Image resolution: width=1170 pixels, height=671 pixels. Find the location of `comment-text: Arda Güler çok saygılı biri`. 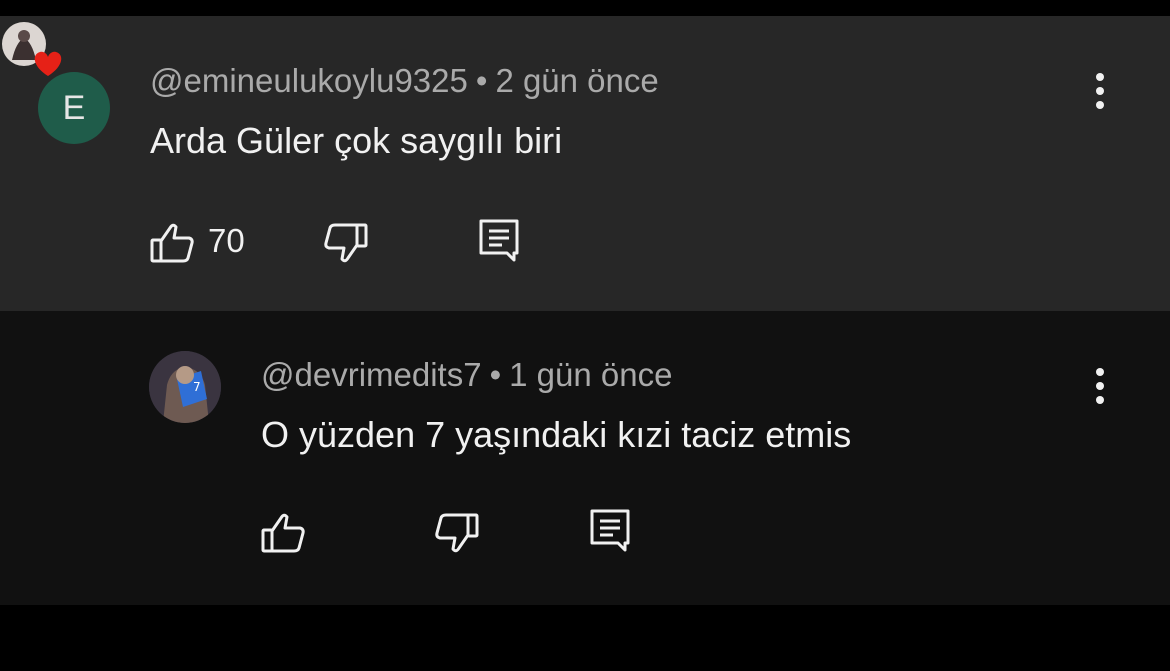

comment-text: Arda Güler çok saygılı biri is located at coordinates (356, 140).